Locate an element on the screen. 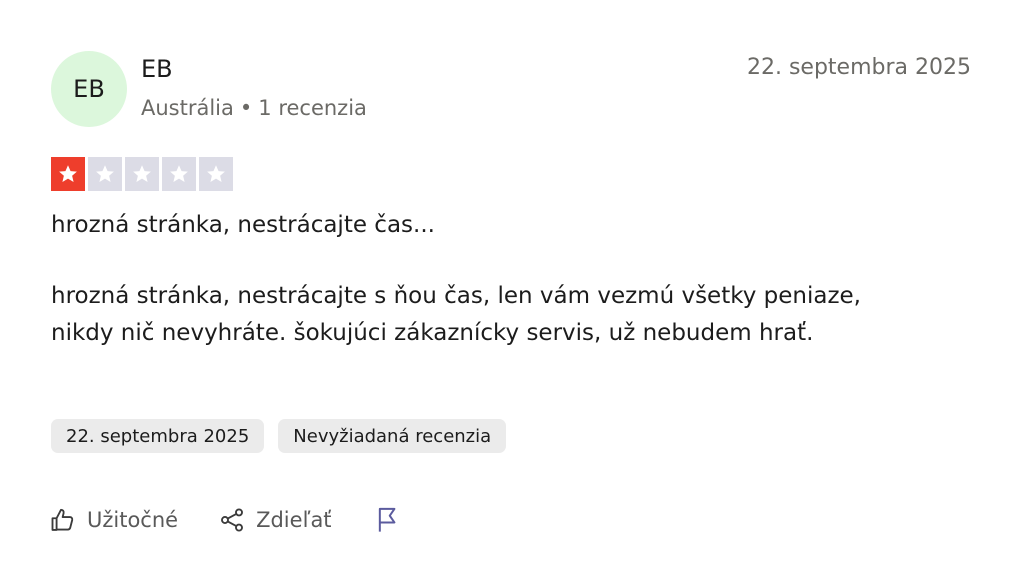 The width and height of the screenshot is (1024, 569). share-icon is located at coordinates (232, 520).